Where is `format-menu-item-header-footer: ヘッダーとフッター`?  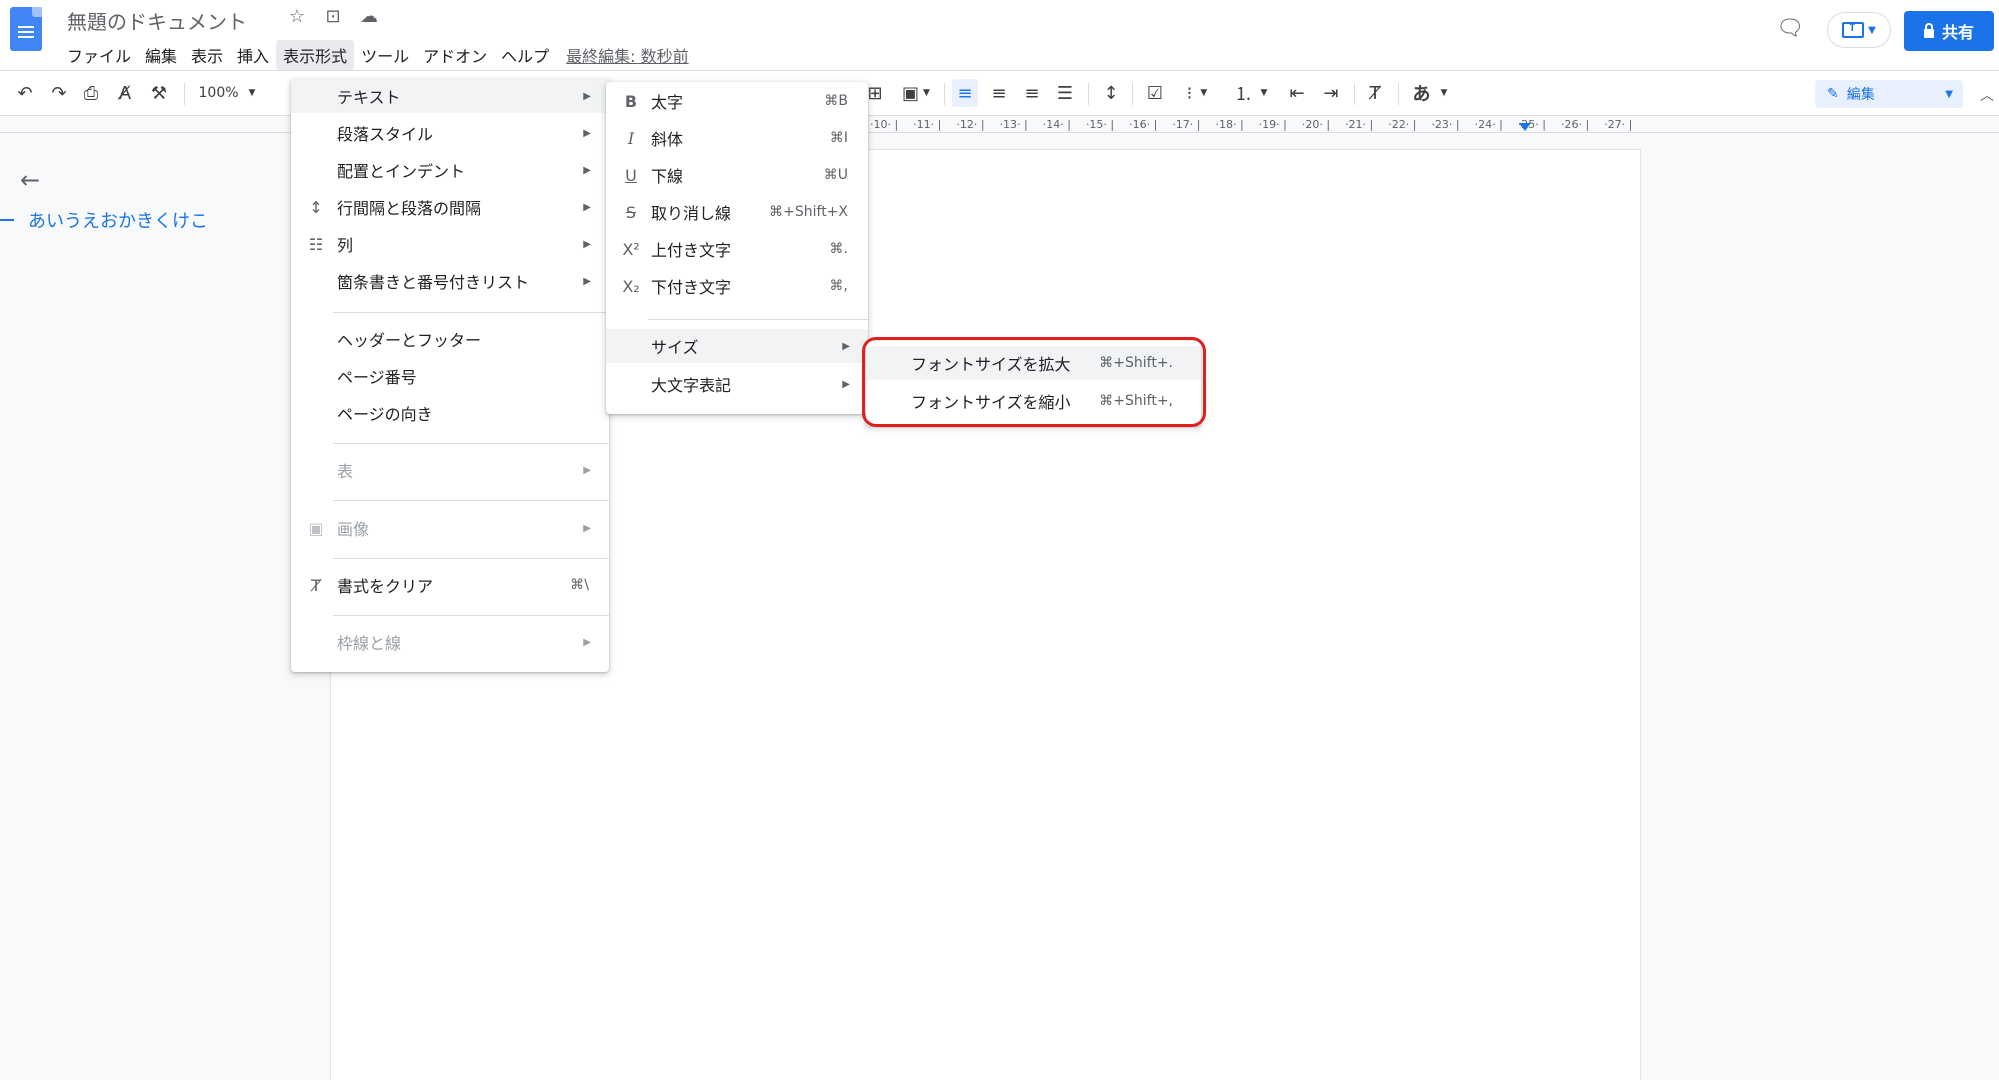
format-menu-item-header-footer: ヘッダーとフッター is located at coordinates (450, 339).